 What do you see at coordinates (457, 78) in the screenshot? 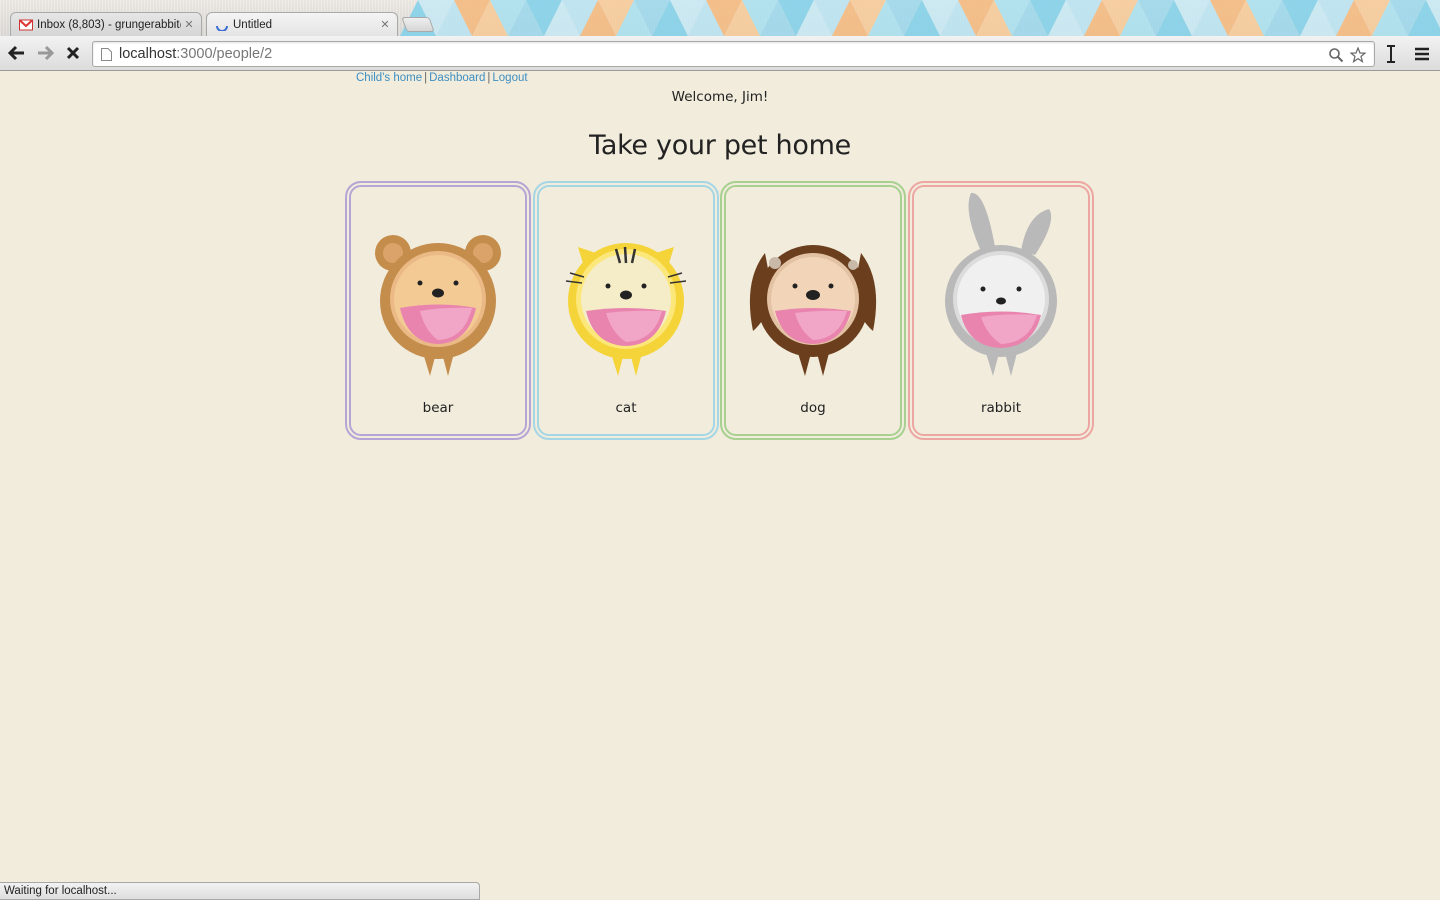
I see `nav-link-dashboard: Dashboard` at bounding box center [457, 78].